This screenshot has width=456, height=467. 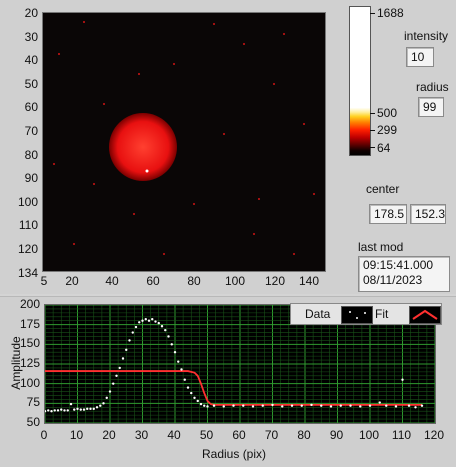 What do you see at coordinates (309, 281) in the screenshot?
I see `image-x-tick: 140` at bounding box center [309, 281].